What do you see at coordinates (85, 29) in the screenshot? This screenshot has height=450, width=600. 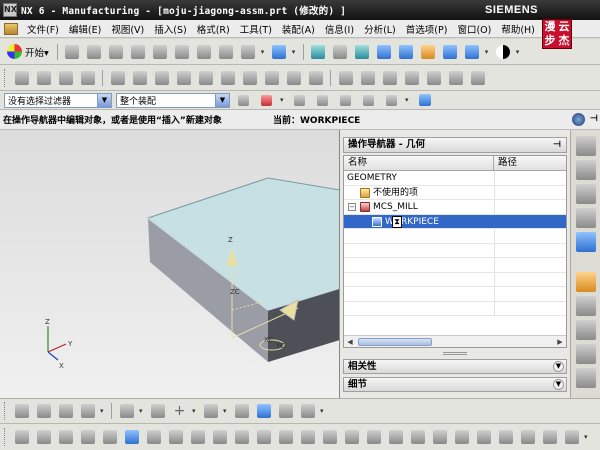 I see `menu-edit: 编辑(E)` at bounding box center [85, 29].